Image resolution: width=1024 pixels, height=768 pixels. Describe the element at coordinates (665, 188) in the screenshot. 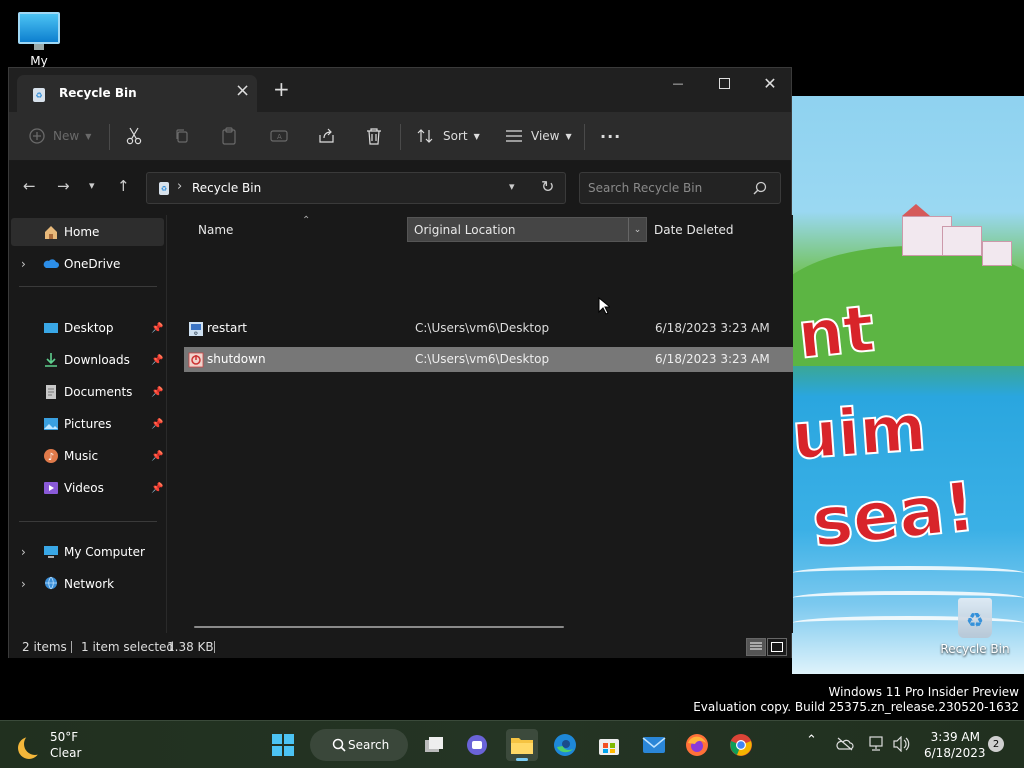

I see `search-input` at that location.